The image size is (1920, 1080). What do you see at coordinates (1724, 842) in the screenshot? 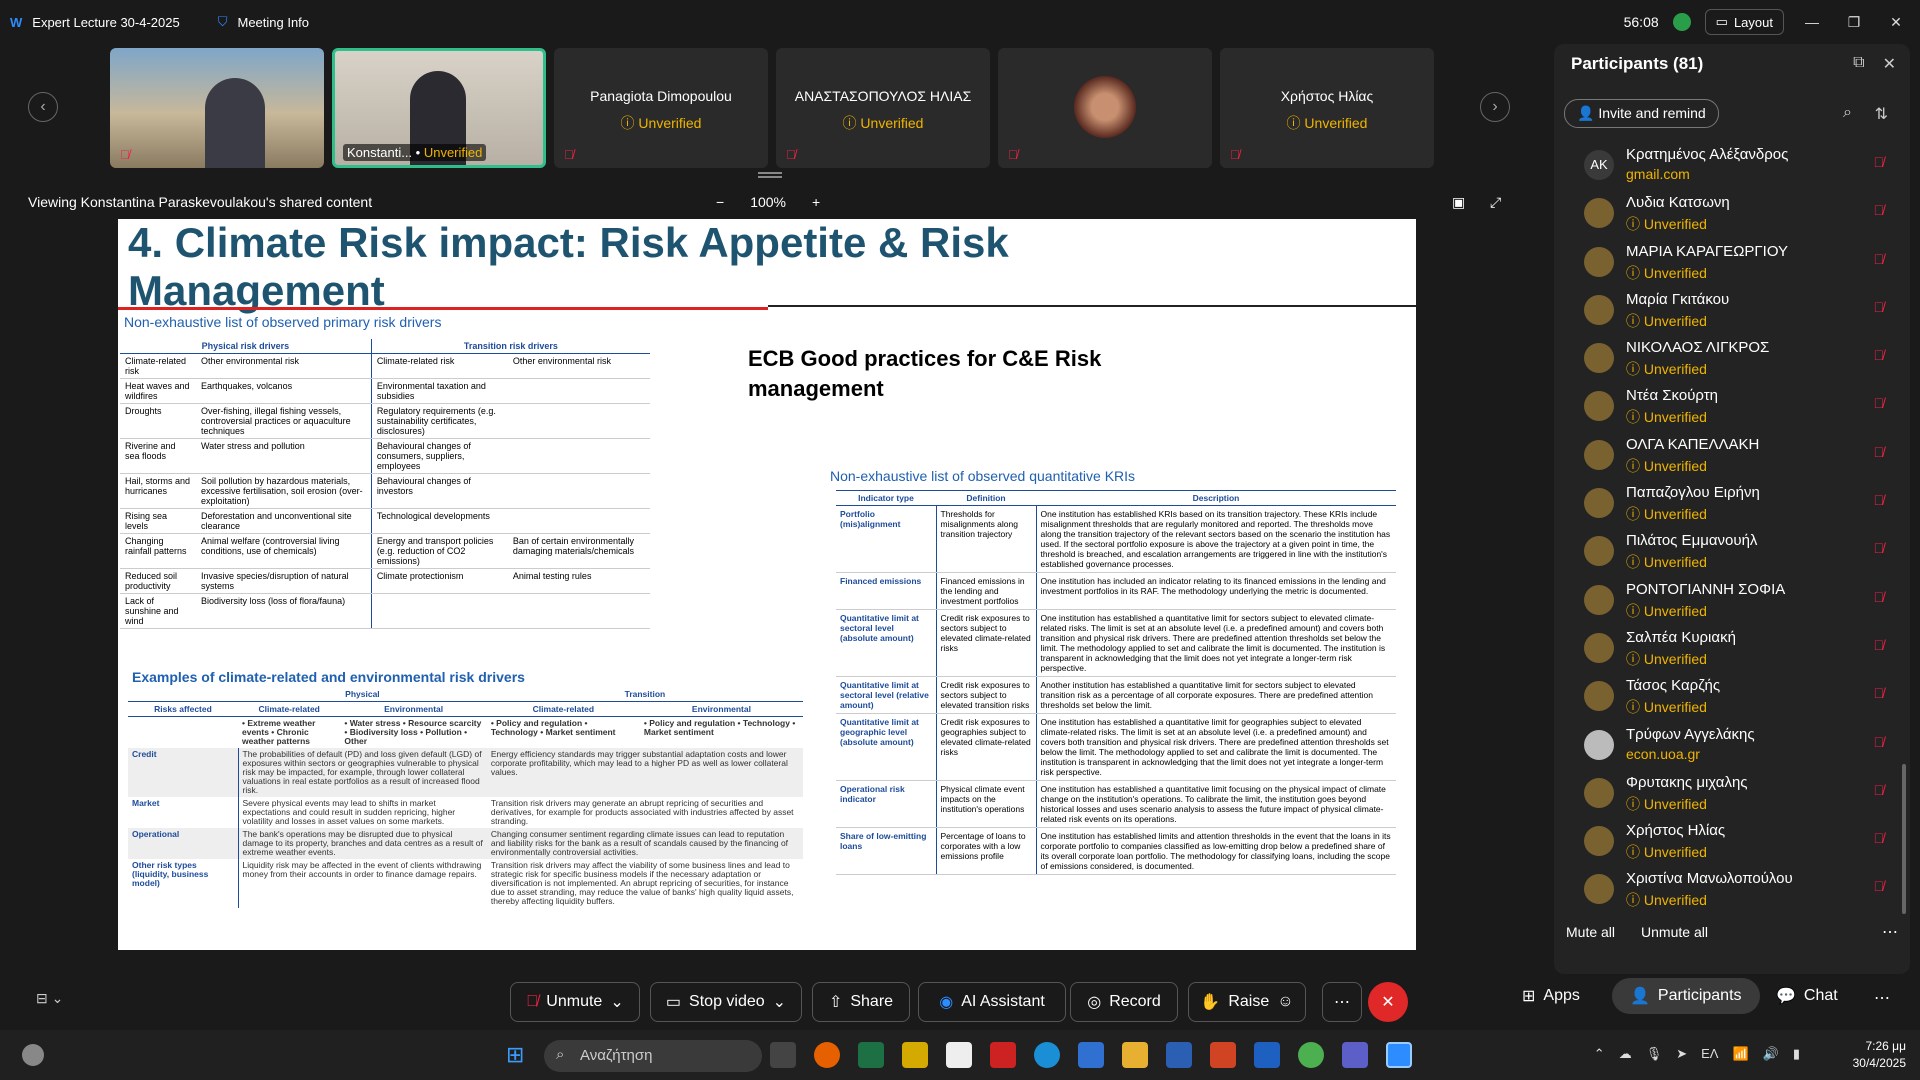
I see `participant-row: Χρήστος Ηλίας ⓘ Unverified 🎙̸` at bounding box center [1724, 842].